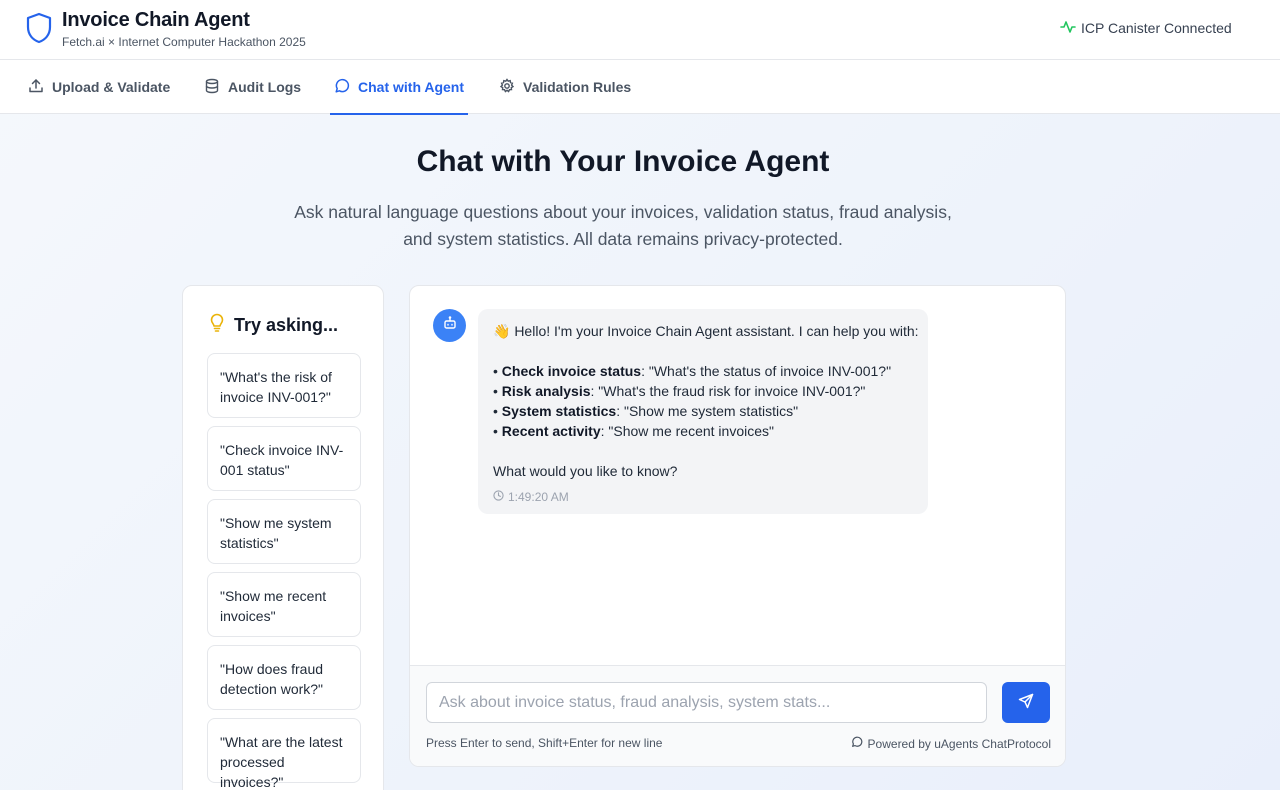  Describe the element at coordinates (248, 616) in the screenshot. I see `suggestion-line: invoices"` at that location.